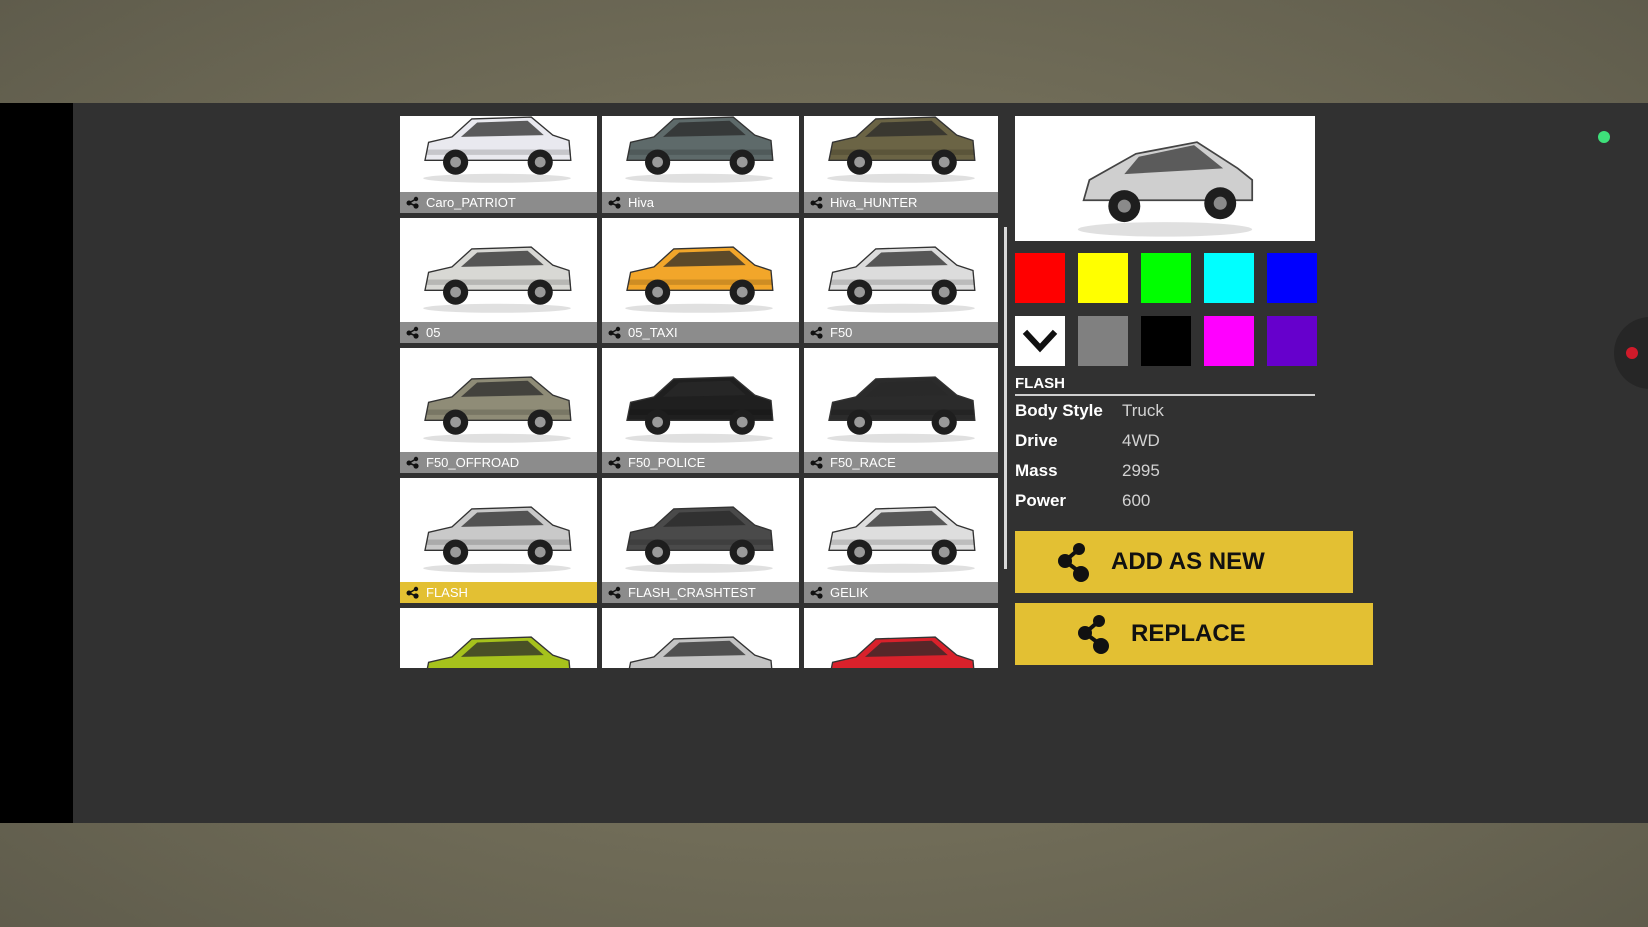 The width and height of the screenshot is (1648, 927). I want to click on vehicle-tile-label: F50_POLICE, so click(700, 462).